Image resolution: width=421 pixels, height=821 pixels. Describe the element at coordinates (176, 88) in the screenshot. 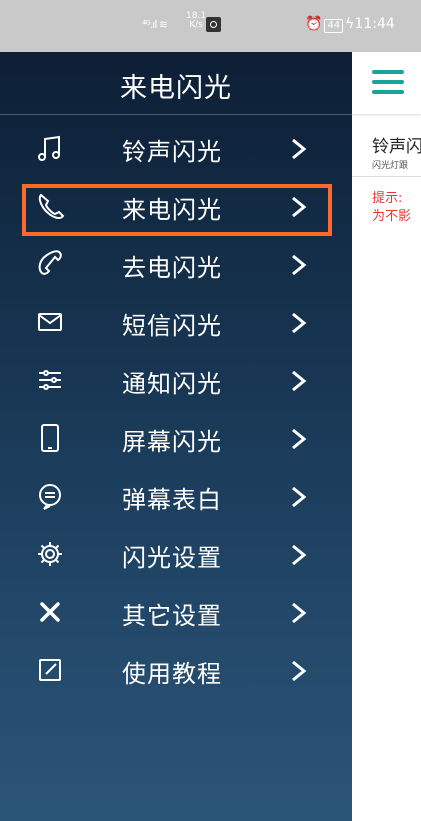

I see `drawer-title: 来电闪光` at that location.